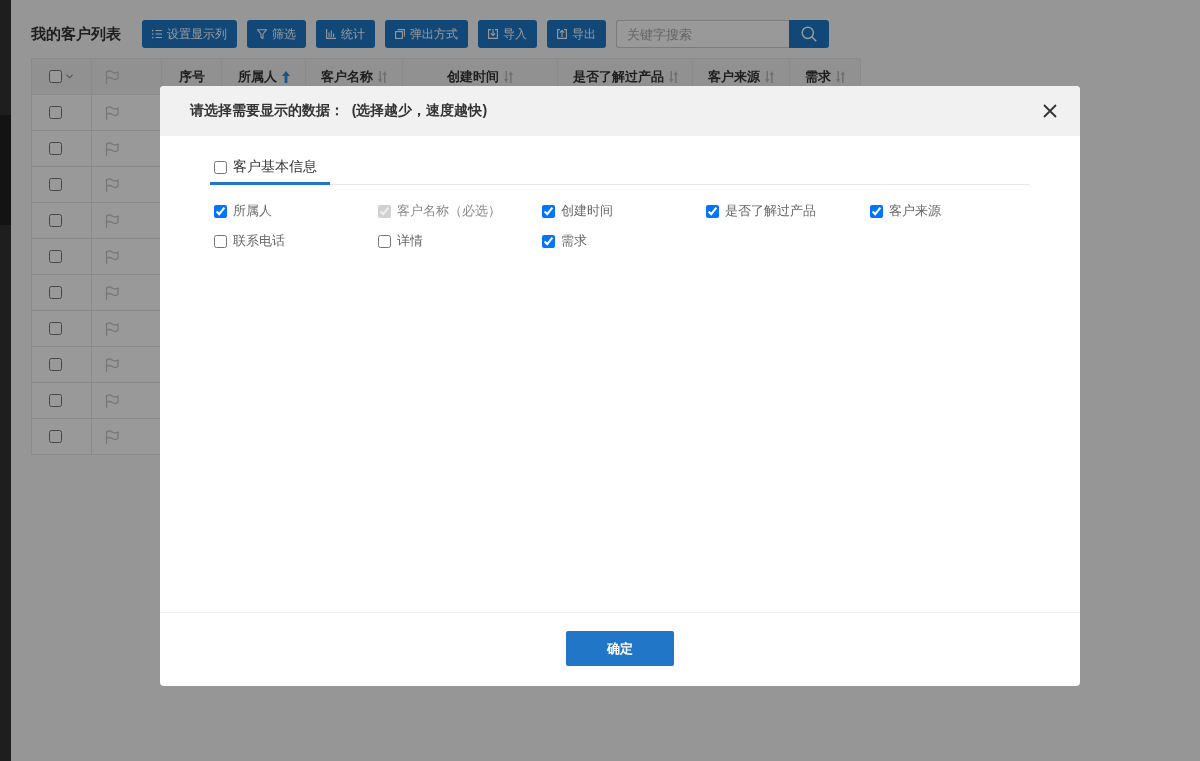  I want to click on dialog-title: 请选择需要显示的数据： (选择越少，速度越快), so click(339, 111).